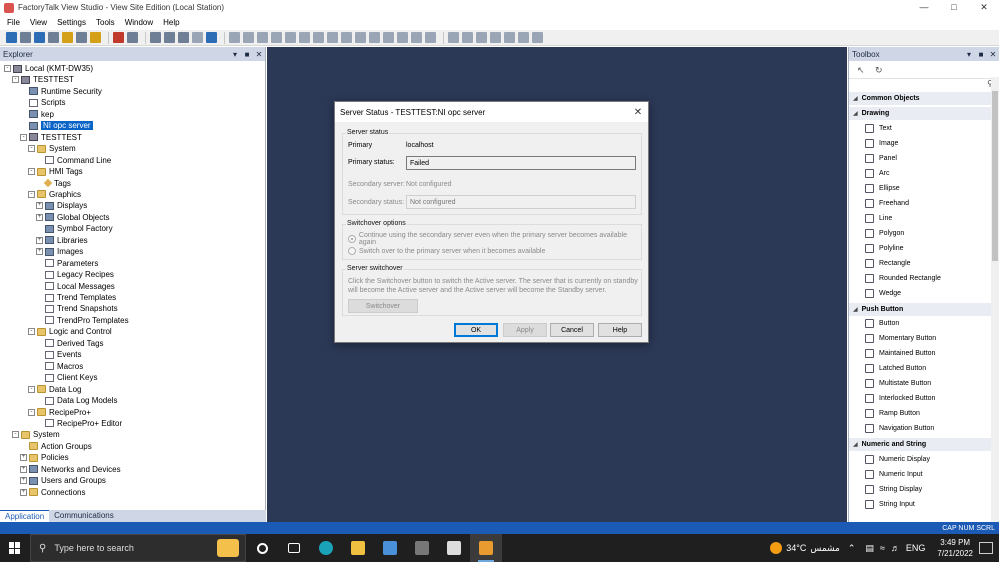  Describe the element at coordinates (56, 446) in the screenshot. I see `tree-item: Action Groups` at that location.